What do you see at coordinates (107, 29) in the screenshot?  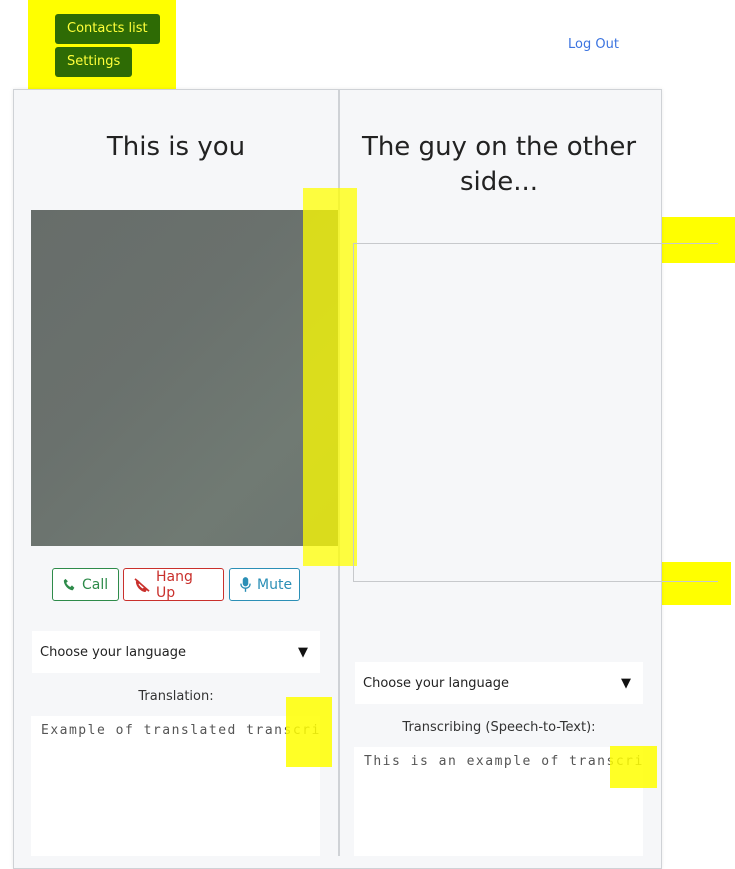 I see `contacts-list-button: Contacts list` at bounding box center [107, 29].